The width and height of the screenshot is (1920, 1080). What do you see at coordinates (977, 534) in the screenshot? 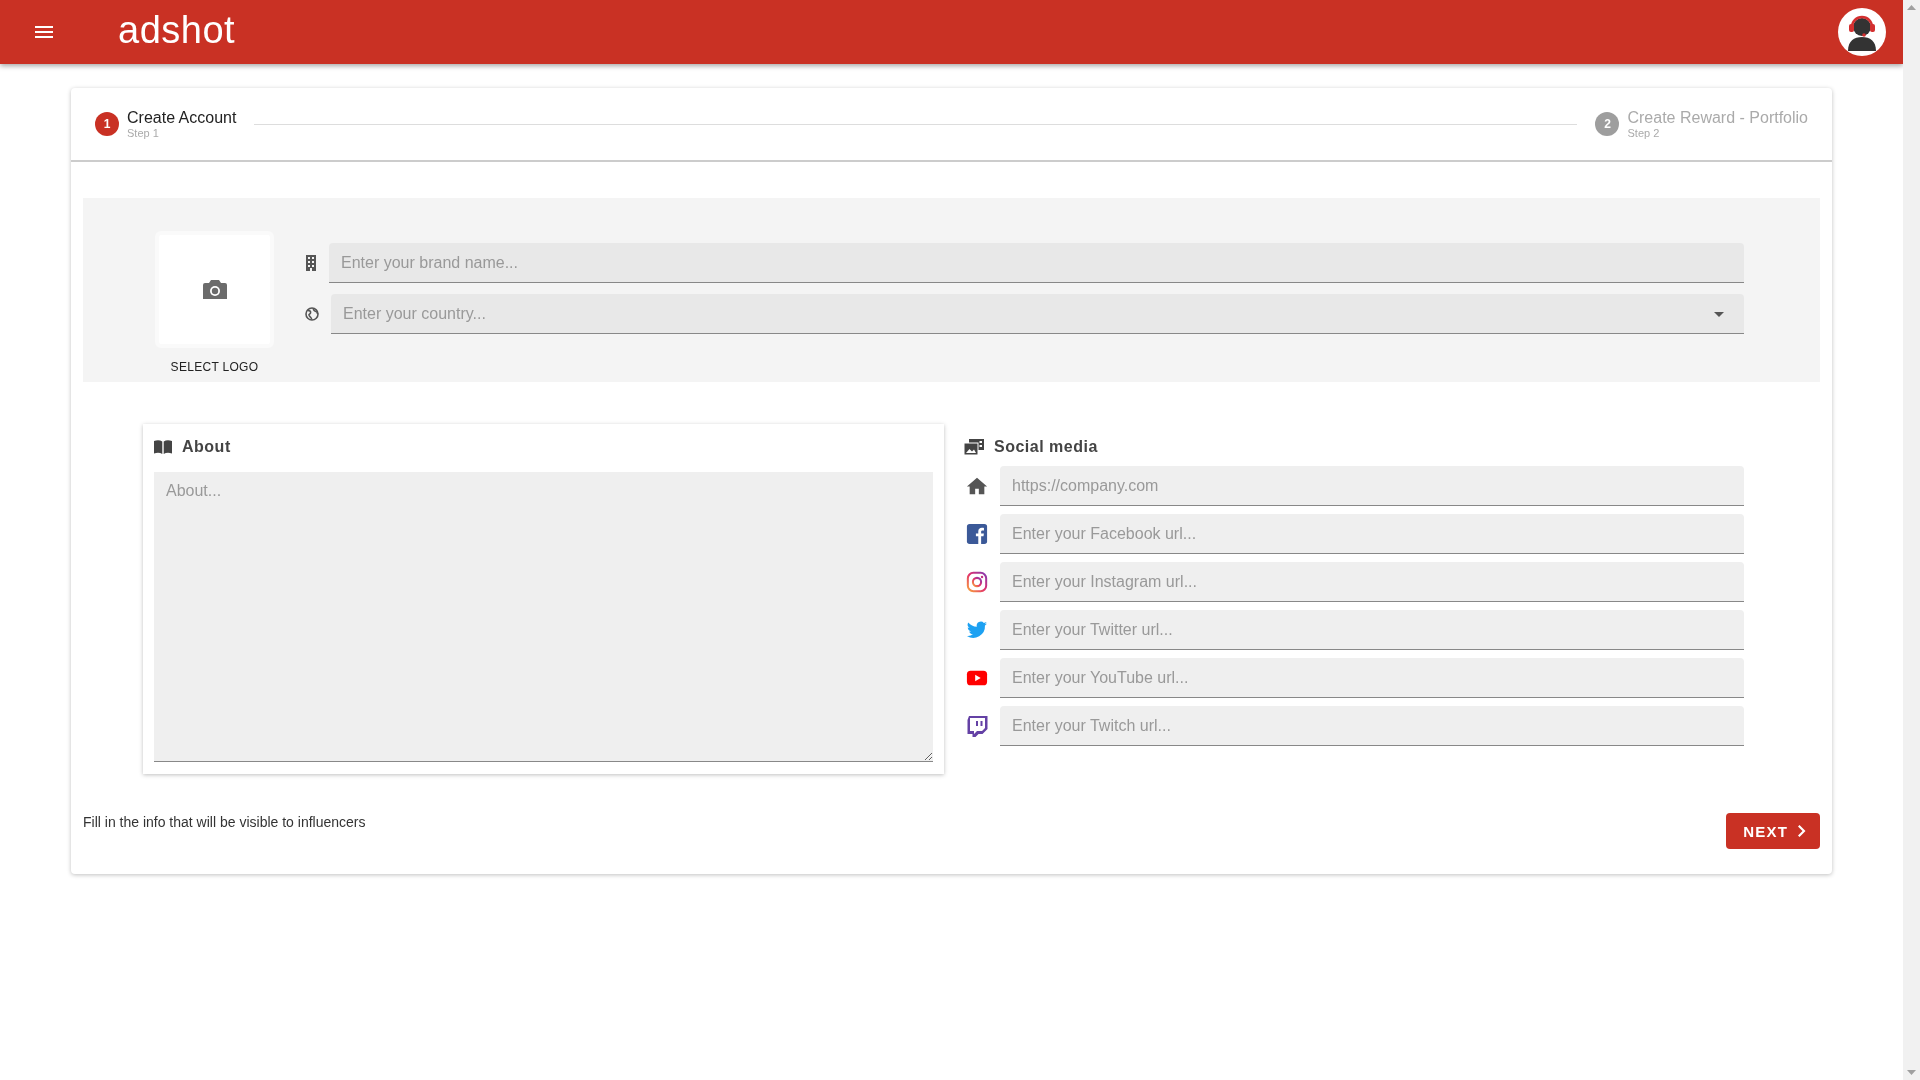
I see `facebook-icon` at bounding box center [977, 534].